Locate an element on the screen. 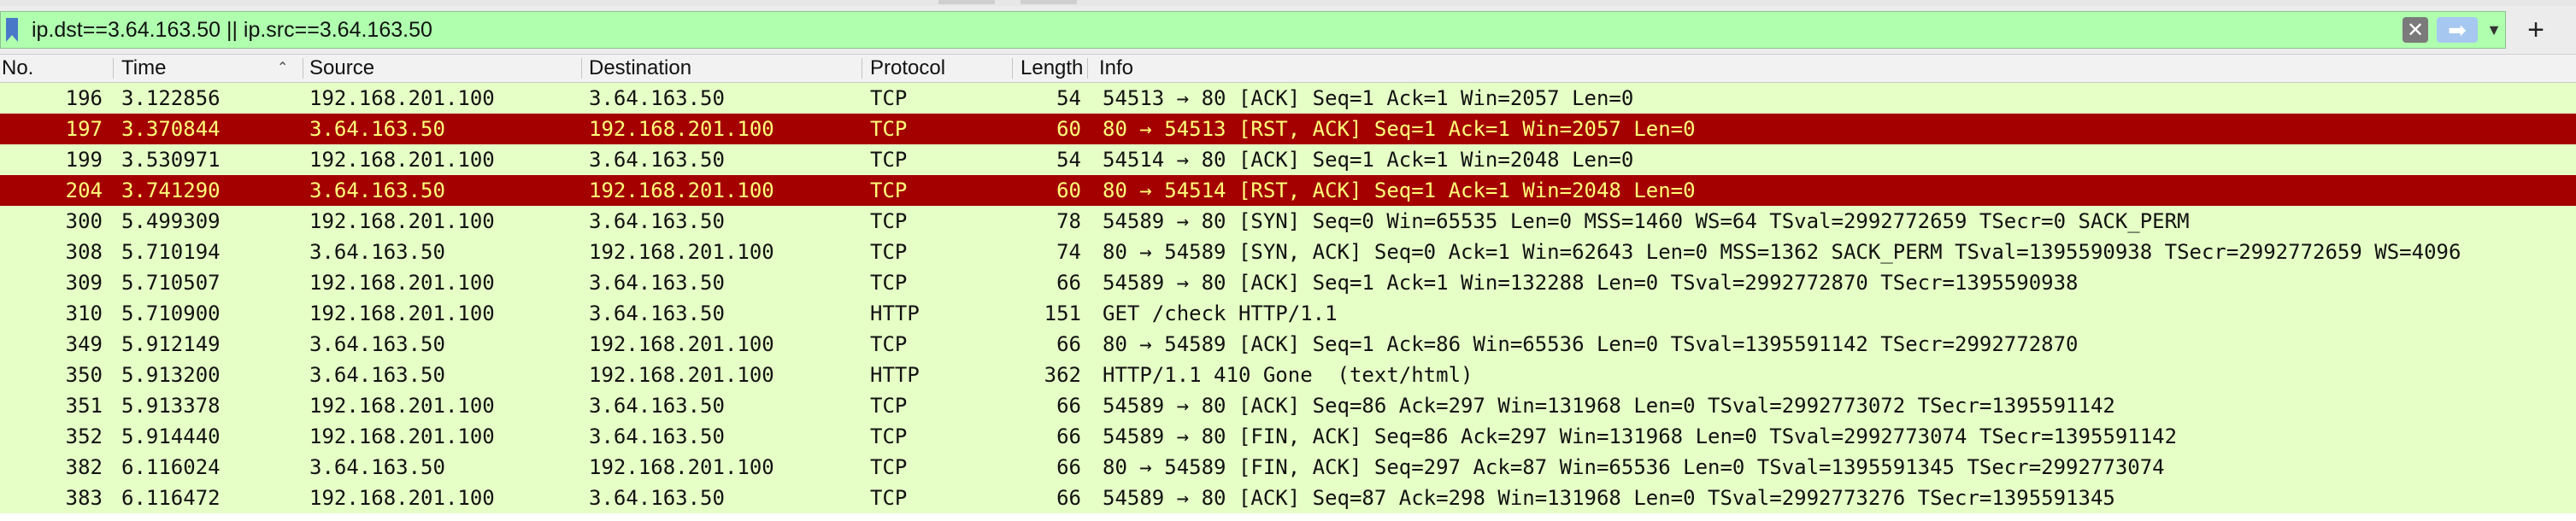  bookmark-icon is located at coordinates (12, 30).